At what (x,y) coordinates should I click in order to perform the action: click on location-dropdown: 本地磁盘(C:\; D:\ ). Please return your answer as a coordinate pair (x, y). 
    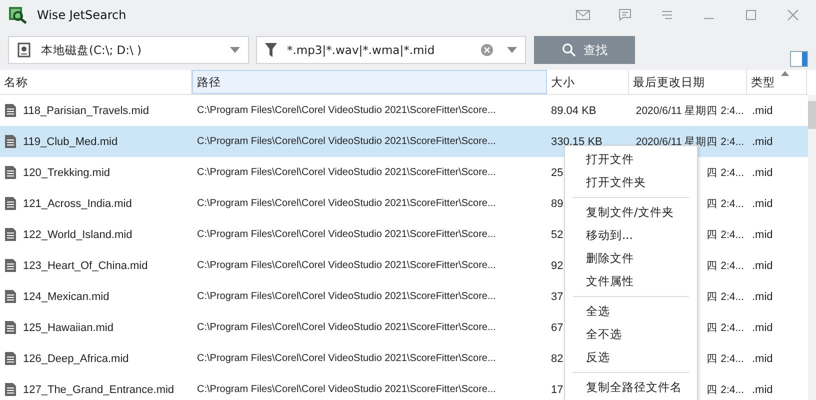
    Looking at the image, I should click on (128, 50).